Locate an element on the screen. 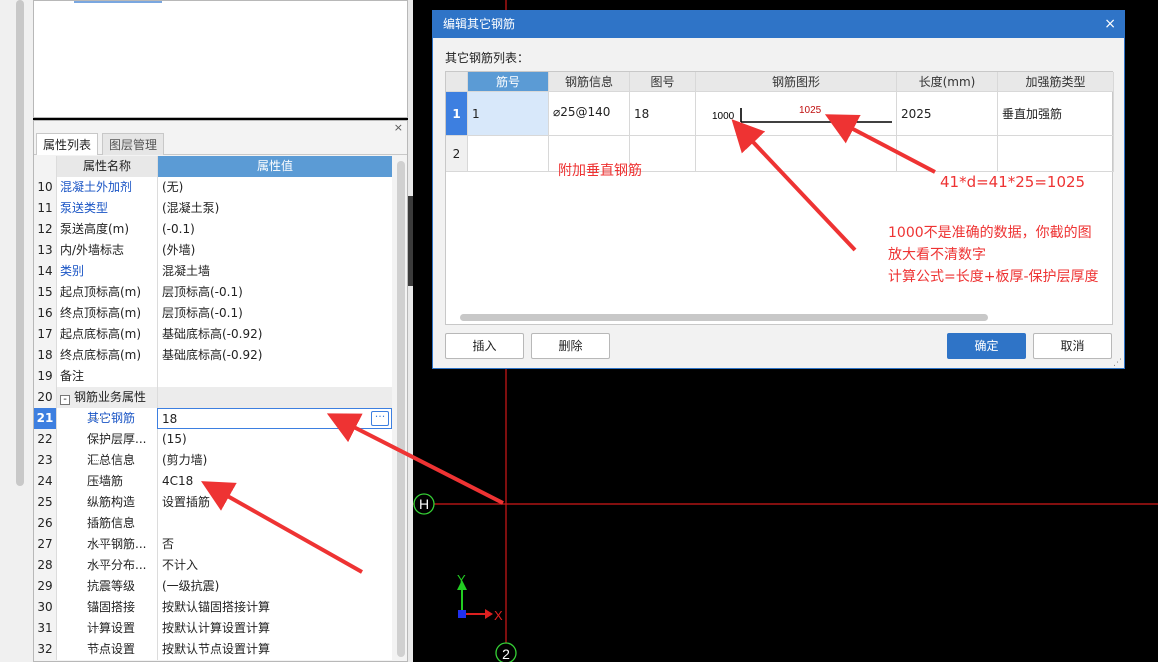 Image resolution: width=1158 pixels, height=662 pixels. property-row: 29 抗震等级 (一级抗震) is located at coordinates (213, 586).